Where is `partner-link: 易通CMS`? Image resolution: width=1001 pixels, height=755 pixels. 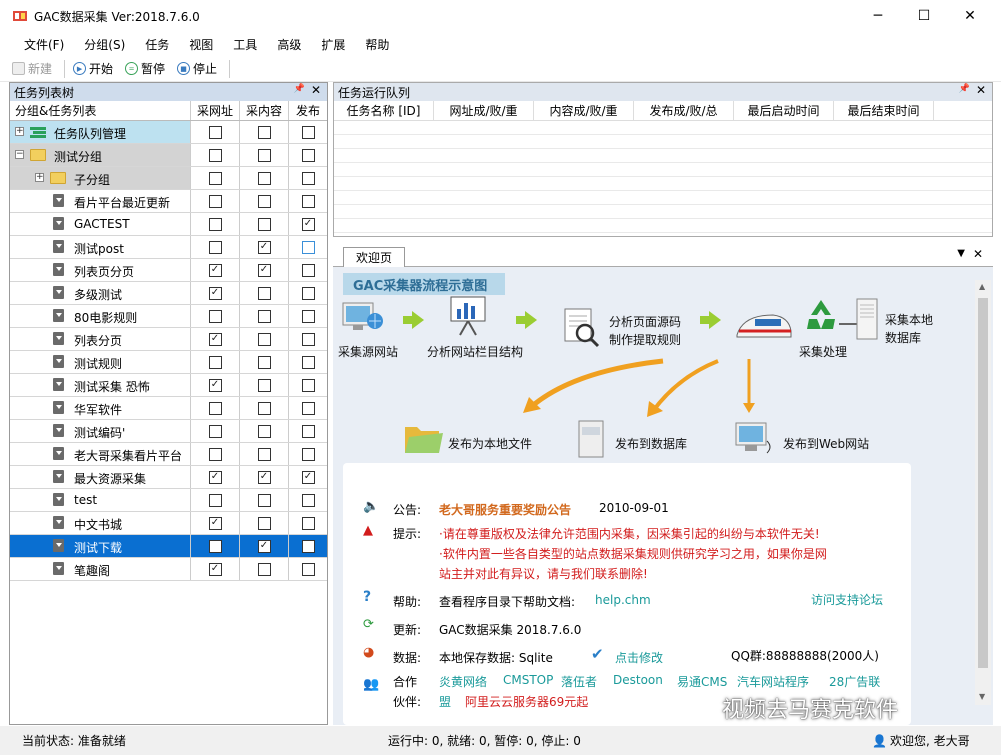
partner-link: 易通CMS is located at coordinates (702, 681).